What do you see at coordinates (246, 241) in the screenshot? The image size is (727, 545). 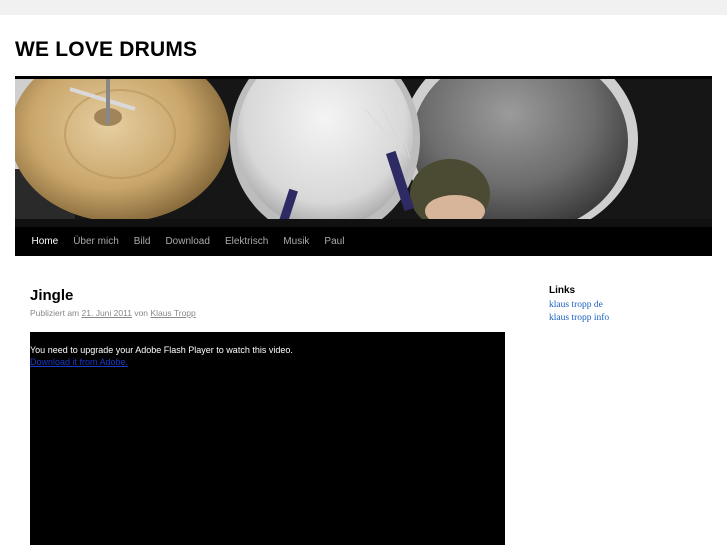 I see `nav-item-elektrisch: Elektrisch` at bounding box center [246, 241].